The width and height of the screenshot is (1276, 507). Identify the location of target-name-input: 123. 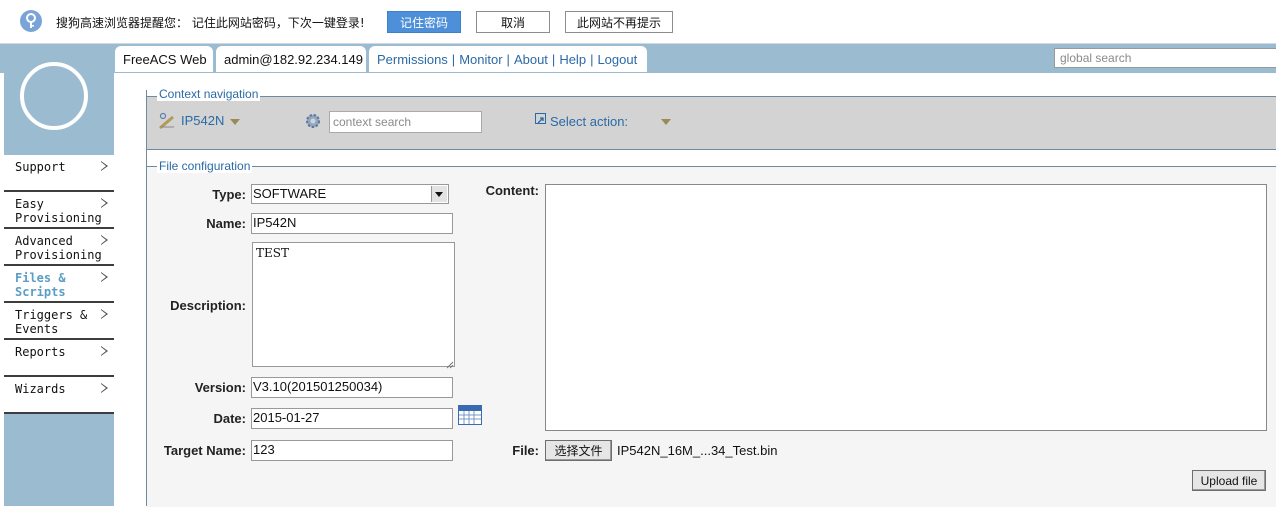
(352, 450).